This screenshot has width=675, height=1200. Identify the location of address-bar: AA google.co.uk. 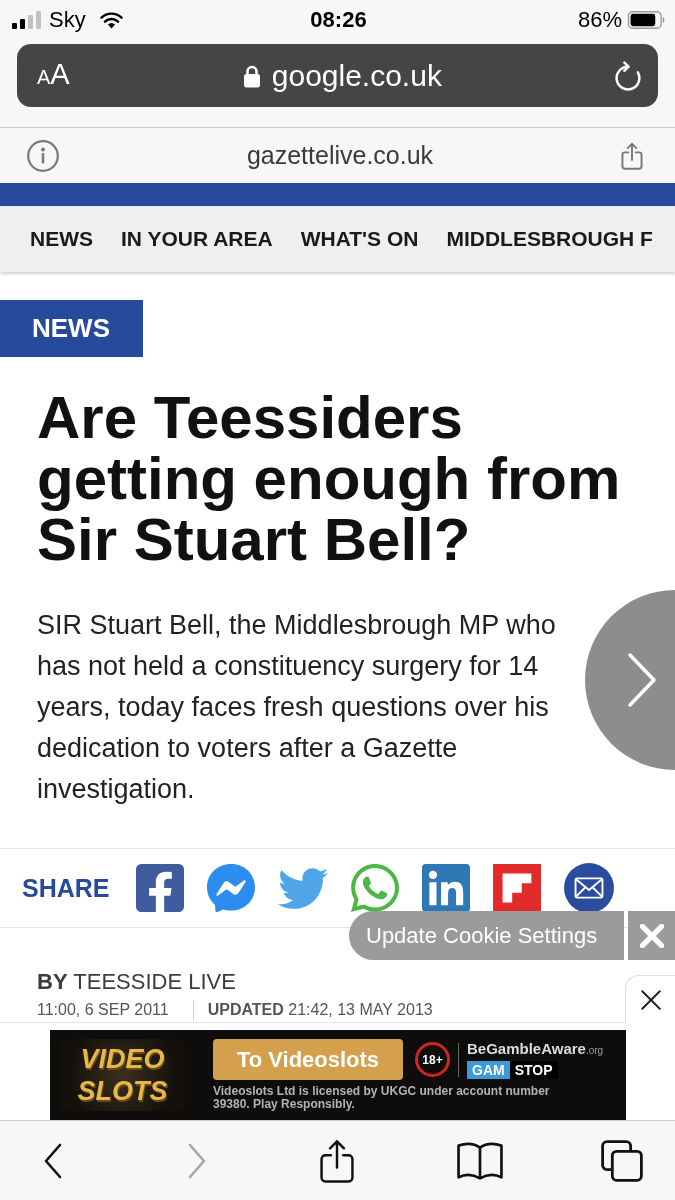
(337, 75).